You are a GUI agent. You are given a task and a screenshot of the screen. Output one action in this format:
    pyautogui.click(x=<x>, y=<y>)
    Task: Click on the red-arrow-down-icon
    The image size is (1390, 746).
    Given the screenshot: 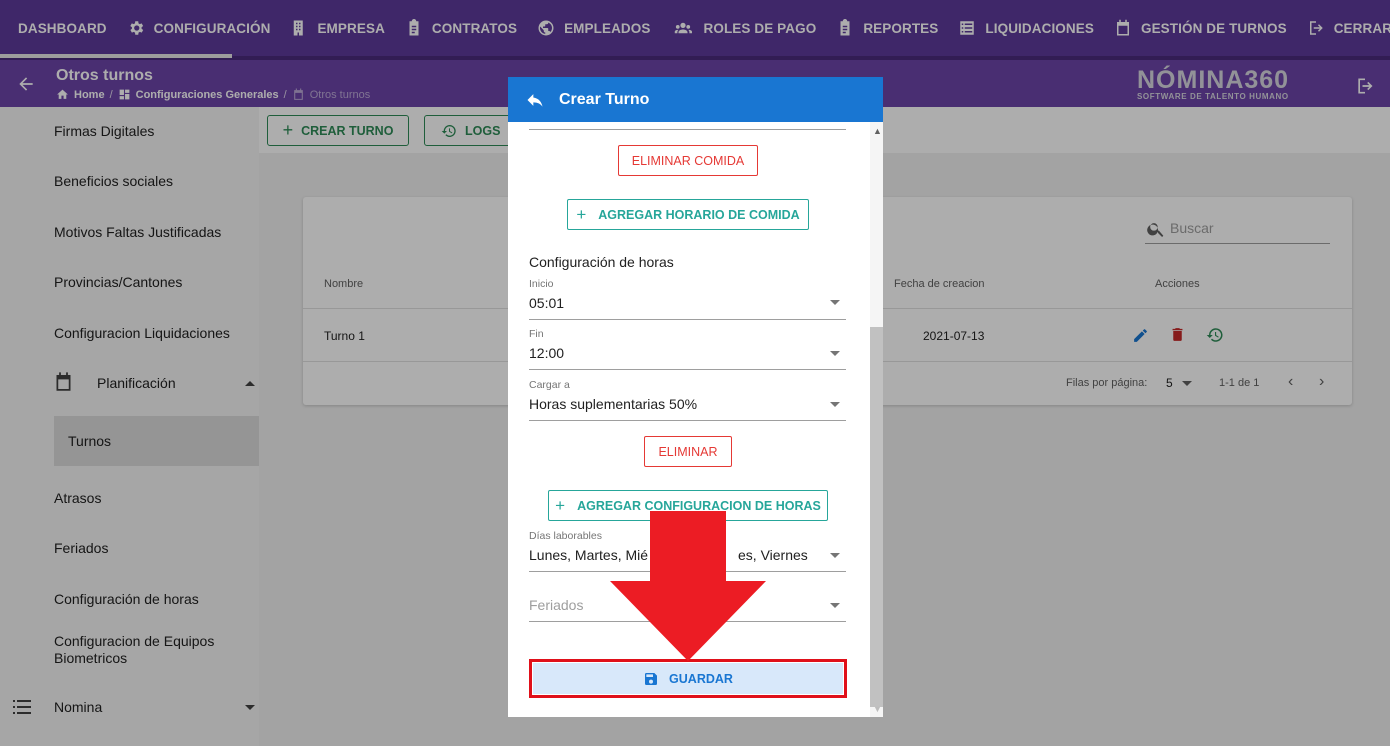 What is the action you would take?
    pyautogui.click(x=688, y=586)
    